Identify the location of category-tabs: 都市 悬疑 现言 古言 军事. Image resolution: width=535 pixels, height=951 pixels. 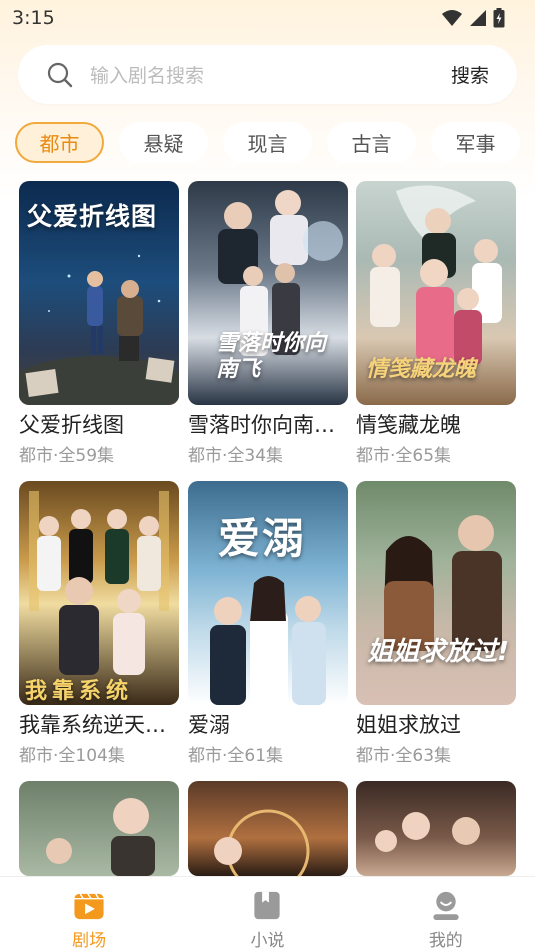
(270, 143).